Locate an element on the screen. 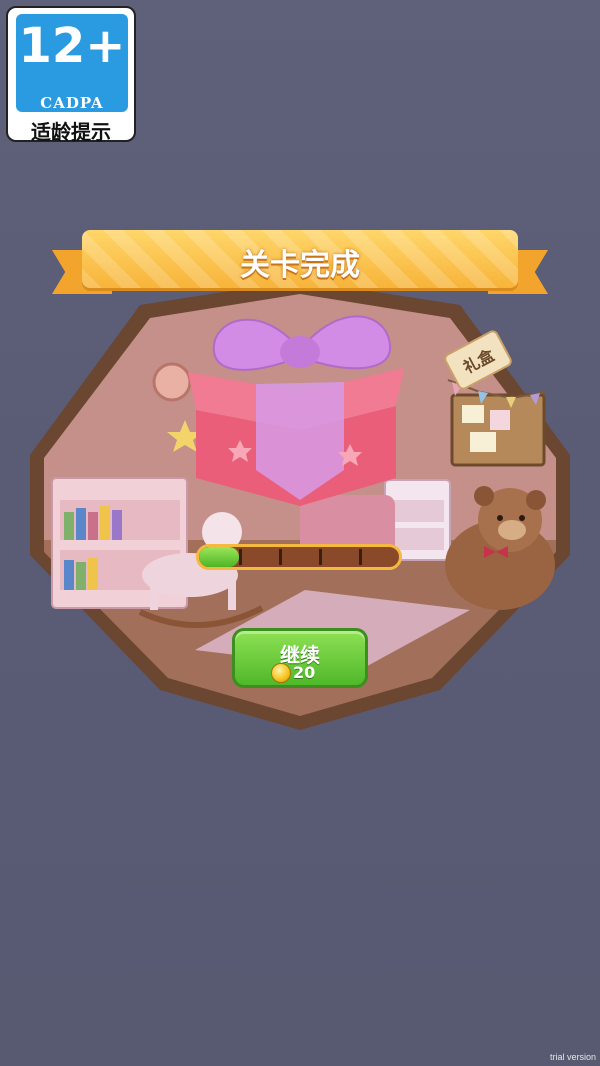  progress-bar is located at coordinates (299, 557).